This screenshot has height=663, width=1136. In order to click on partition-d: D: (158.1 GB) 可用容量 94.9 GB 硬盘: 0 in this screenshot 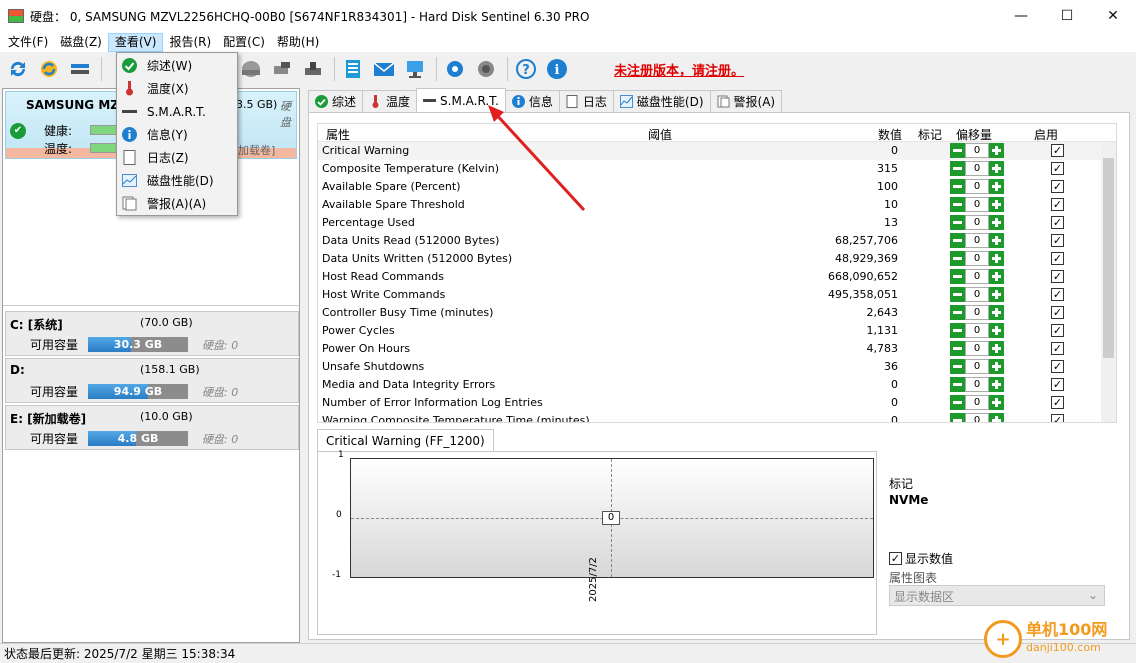, I will do `click(152, 380)`.